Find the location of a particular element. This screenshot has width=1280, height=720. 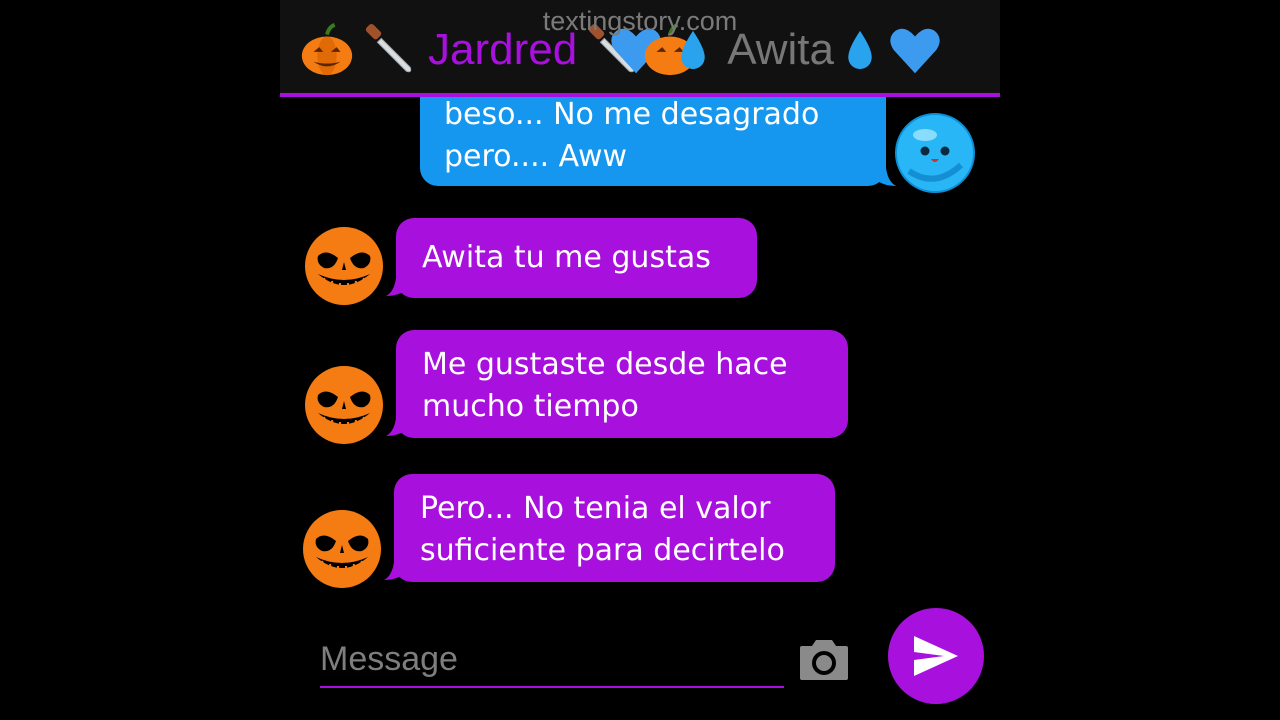

watermark: textingstory.com is located at coordinates (640, 21).